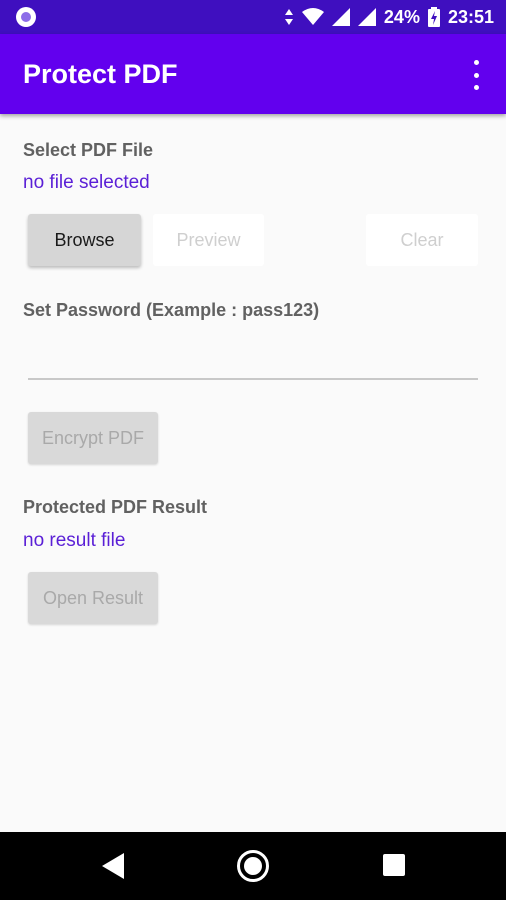 The image size is (506, 900). Describe the element at coordinates (401, 16) in the screenshot. I see `battery-percent: 24%` at that location.